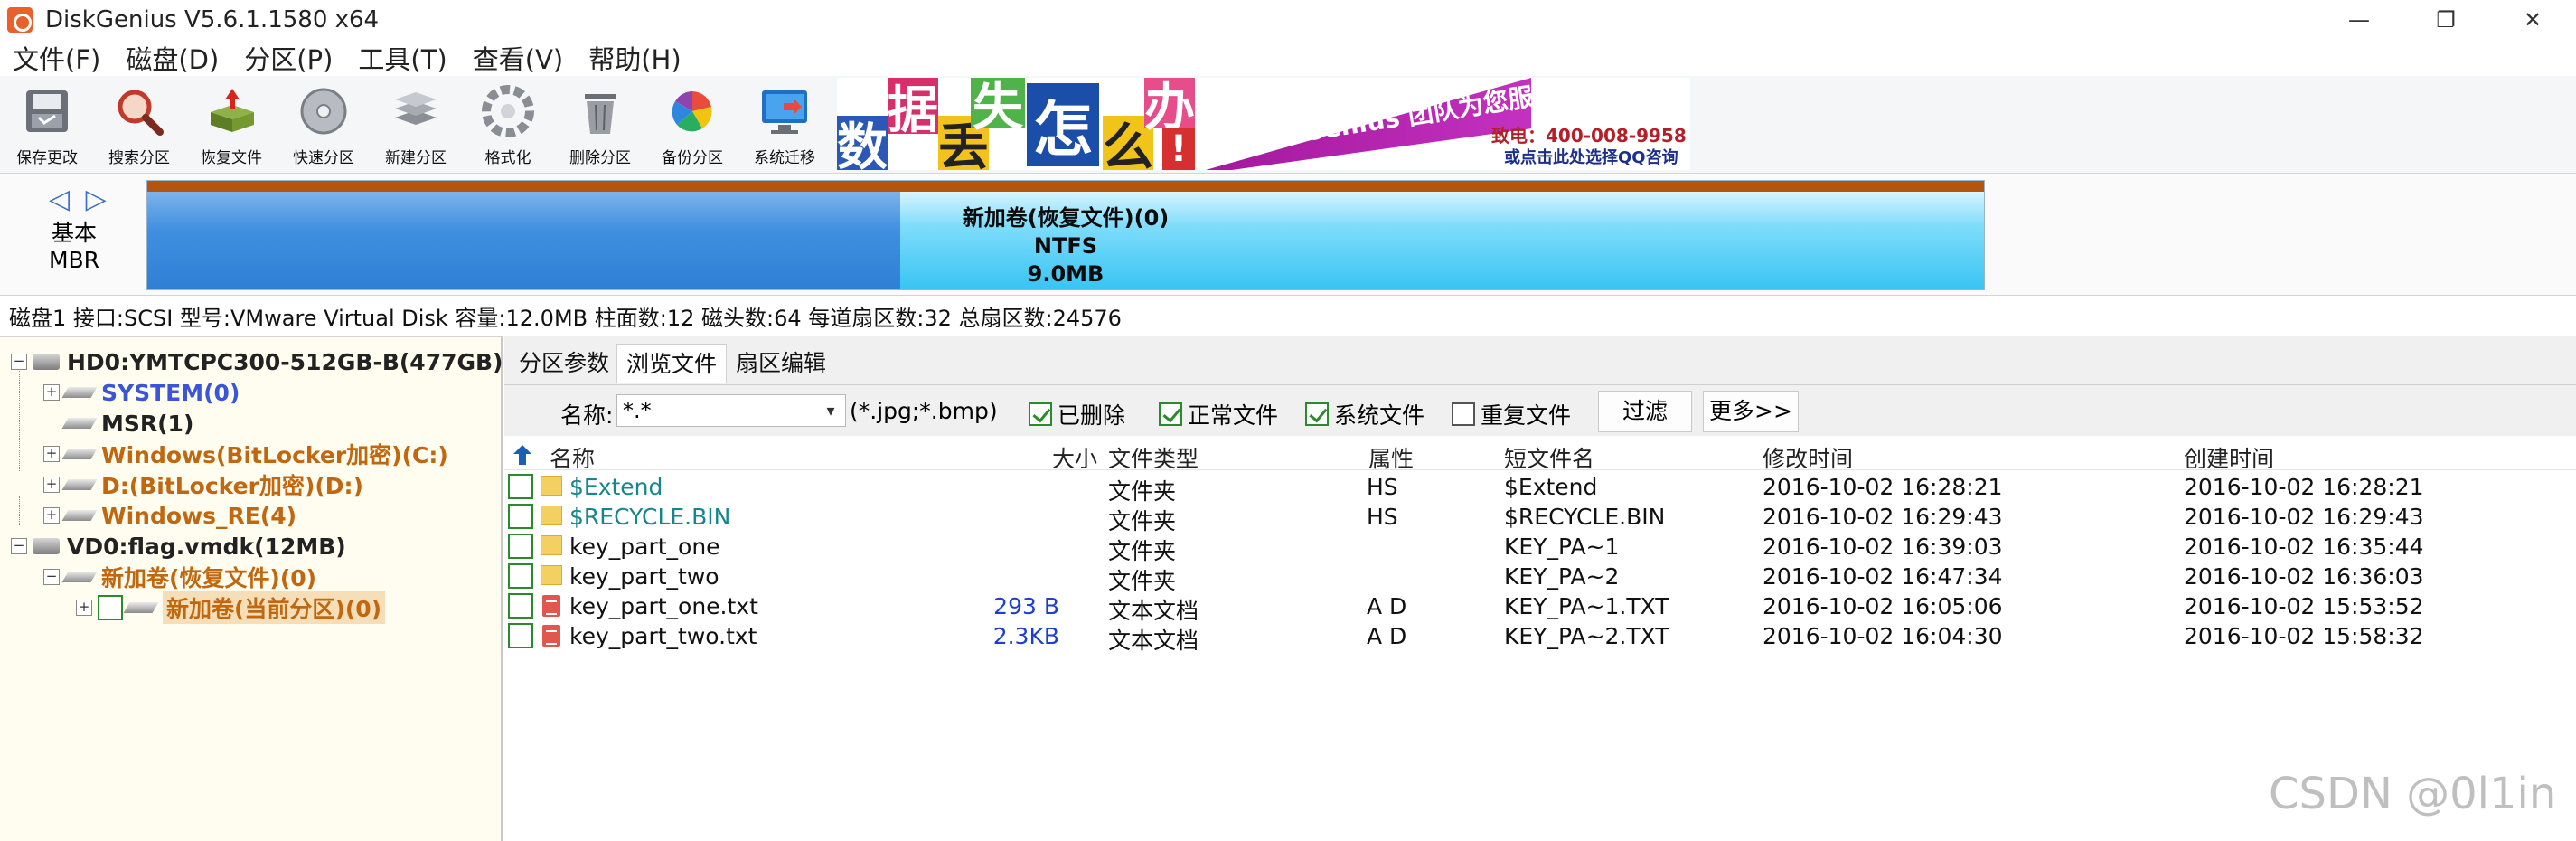 The image size is (2576, 841). Describe the element at coordinates (672, 363) in the screenshot. I see `tab-browse-files: 浏览文件` at that location.